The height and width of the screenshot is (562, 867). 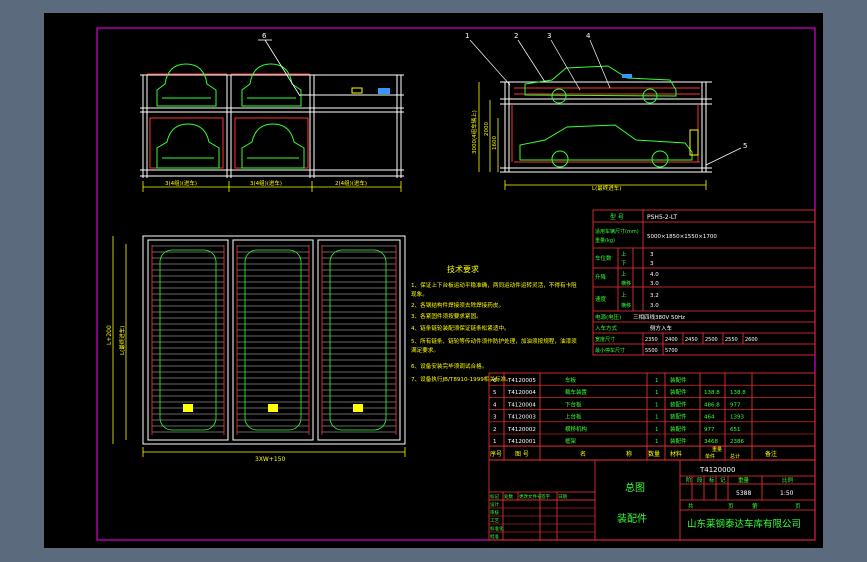 I want to click on spec-row7-v1: 2350, so click(x=651, y=340).